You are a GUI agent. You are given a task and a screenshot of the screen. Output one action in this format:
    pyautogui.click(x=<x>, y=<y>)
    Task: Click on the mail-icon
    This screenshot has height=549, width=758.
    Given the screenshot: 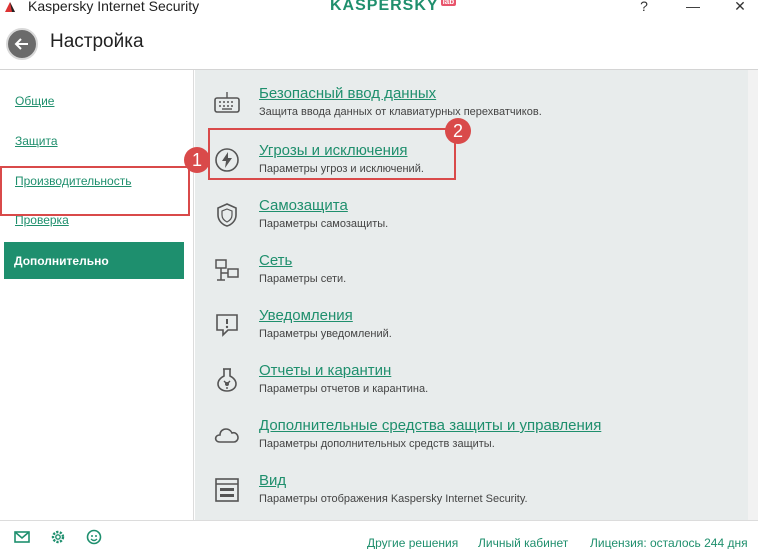 What is the action you would take?
    pyautogui.click(x=22, y=537)
    